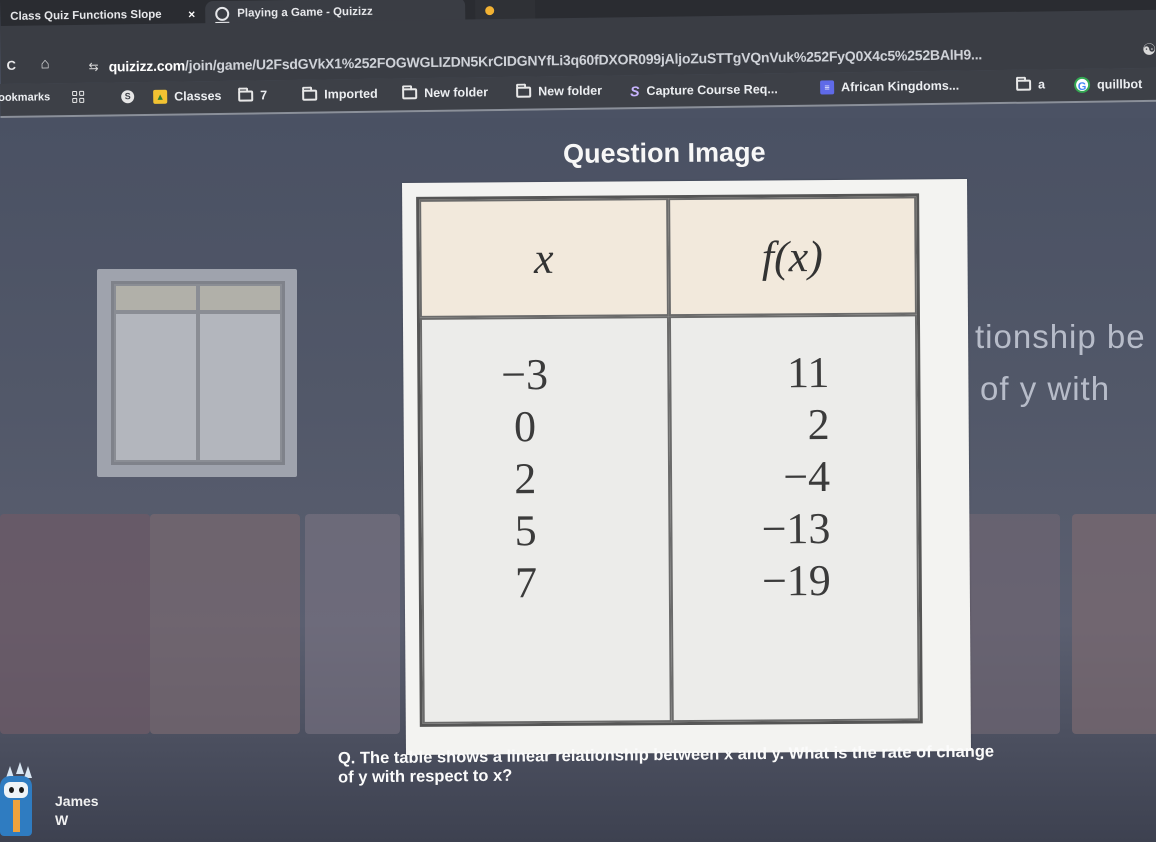  I want to click on background-question-text: tionship be, so click(1060, 336).